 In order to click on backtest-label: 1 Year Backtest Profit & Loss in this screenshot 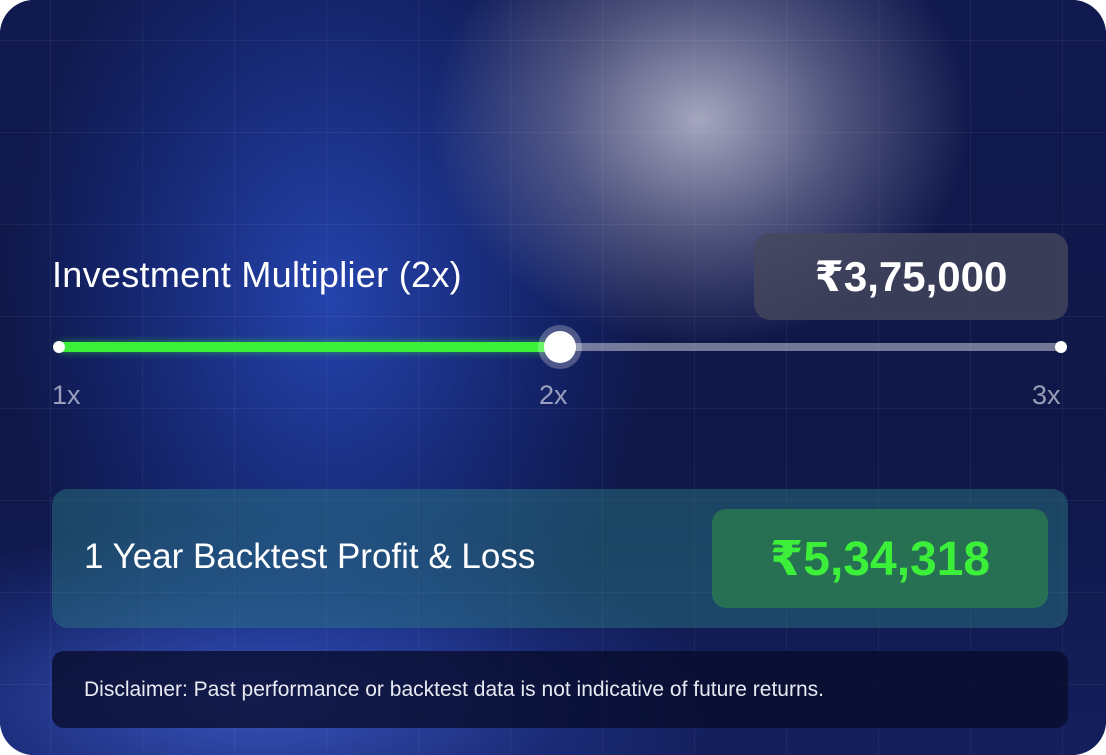, I will do `click(310, 556)`.